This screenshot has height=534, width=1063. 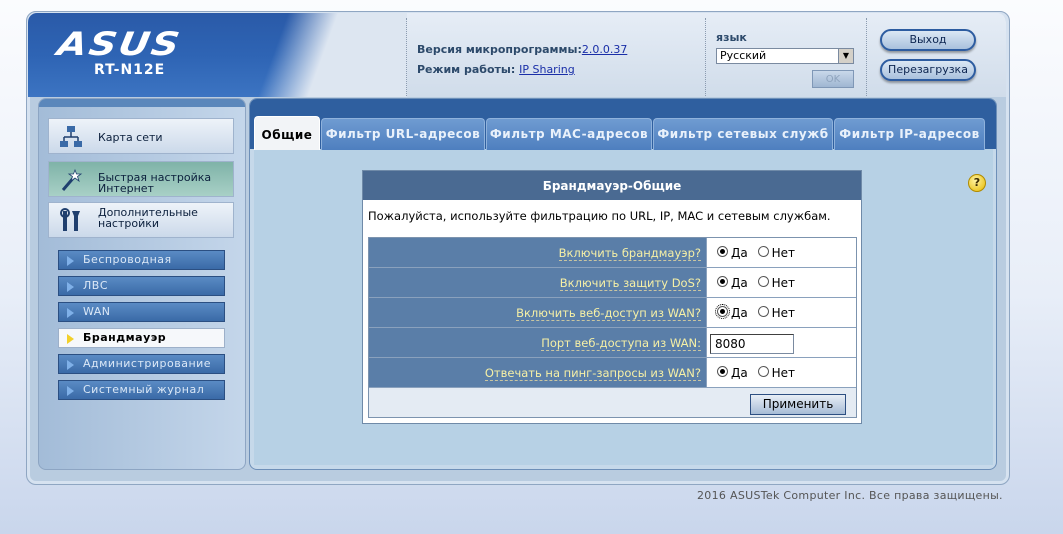 What do you see at coordinates (608, 313) in the screenshot?
I see `setting-label: Включить веб-доступ из WAN?` at bounding box center [608, 313].